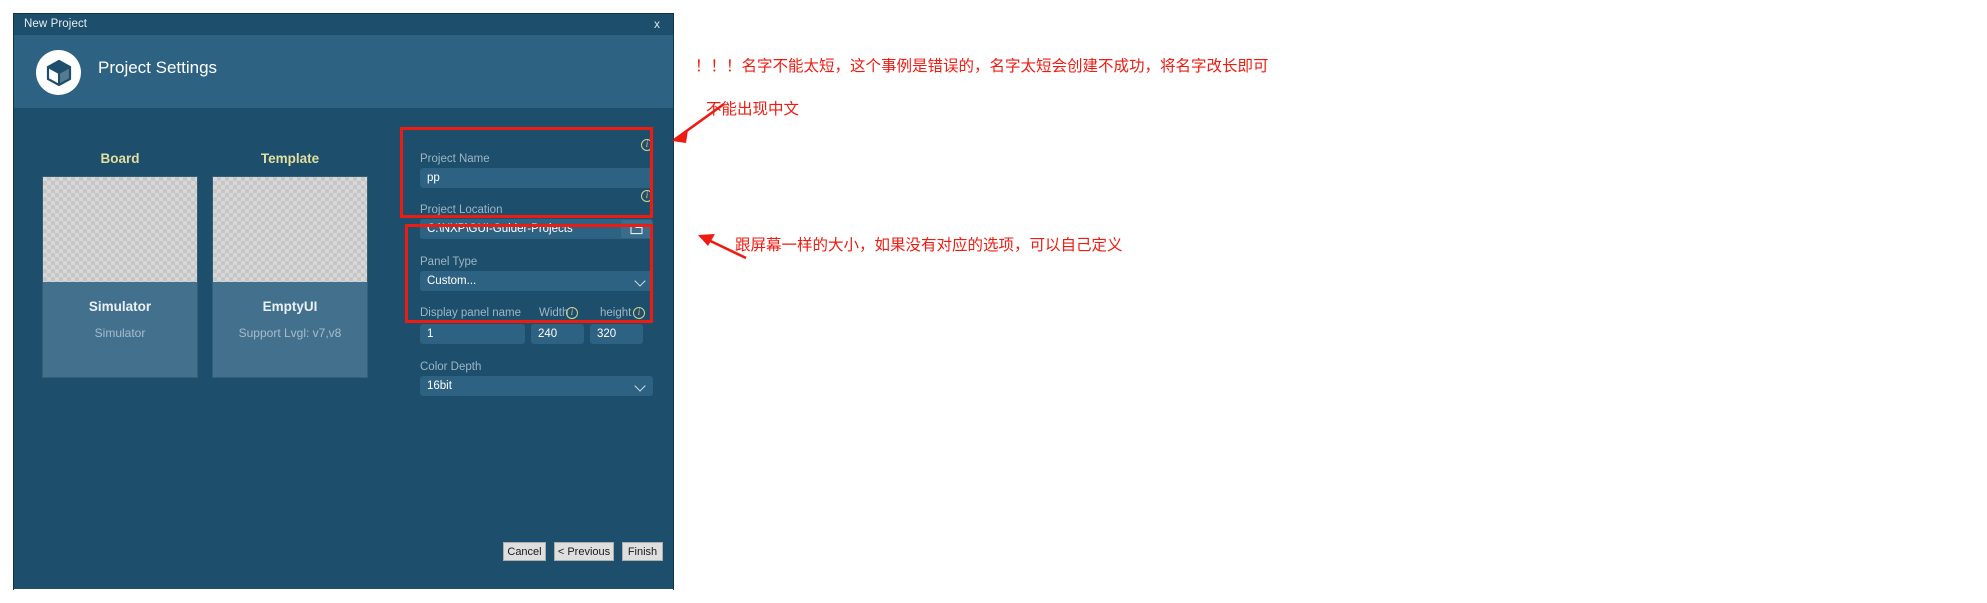 Image resolution: width=1987 pixels, height=603 pixels. Describe the element at coordinates (554, 313) in the screenshot. I see `width-label: Width` at that location.